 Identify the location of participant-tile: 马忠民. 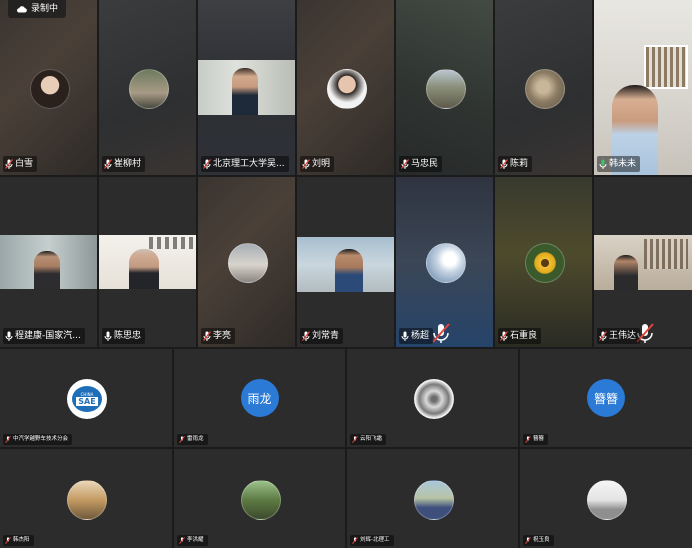
(444, 87).